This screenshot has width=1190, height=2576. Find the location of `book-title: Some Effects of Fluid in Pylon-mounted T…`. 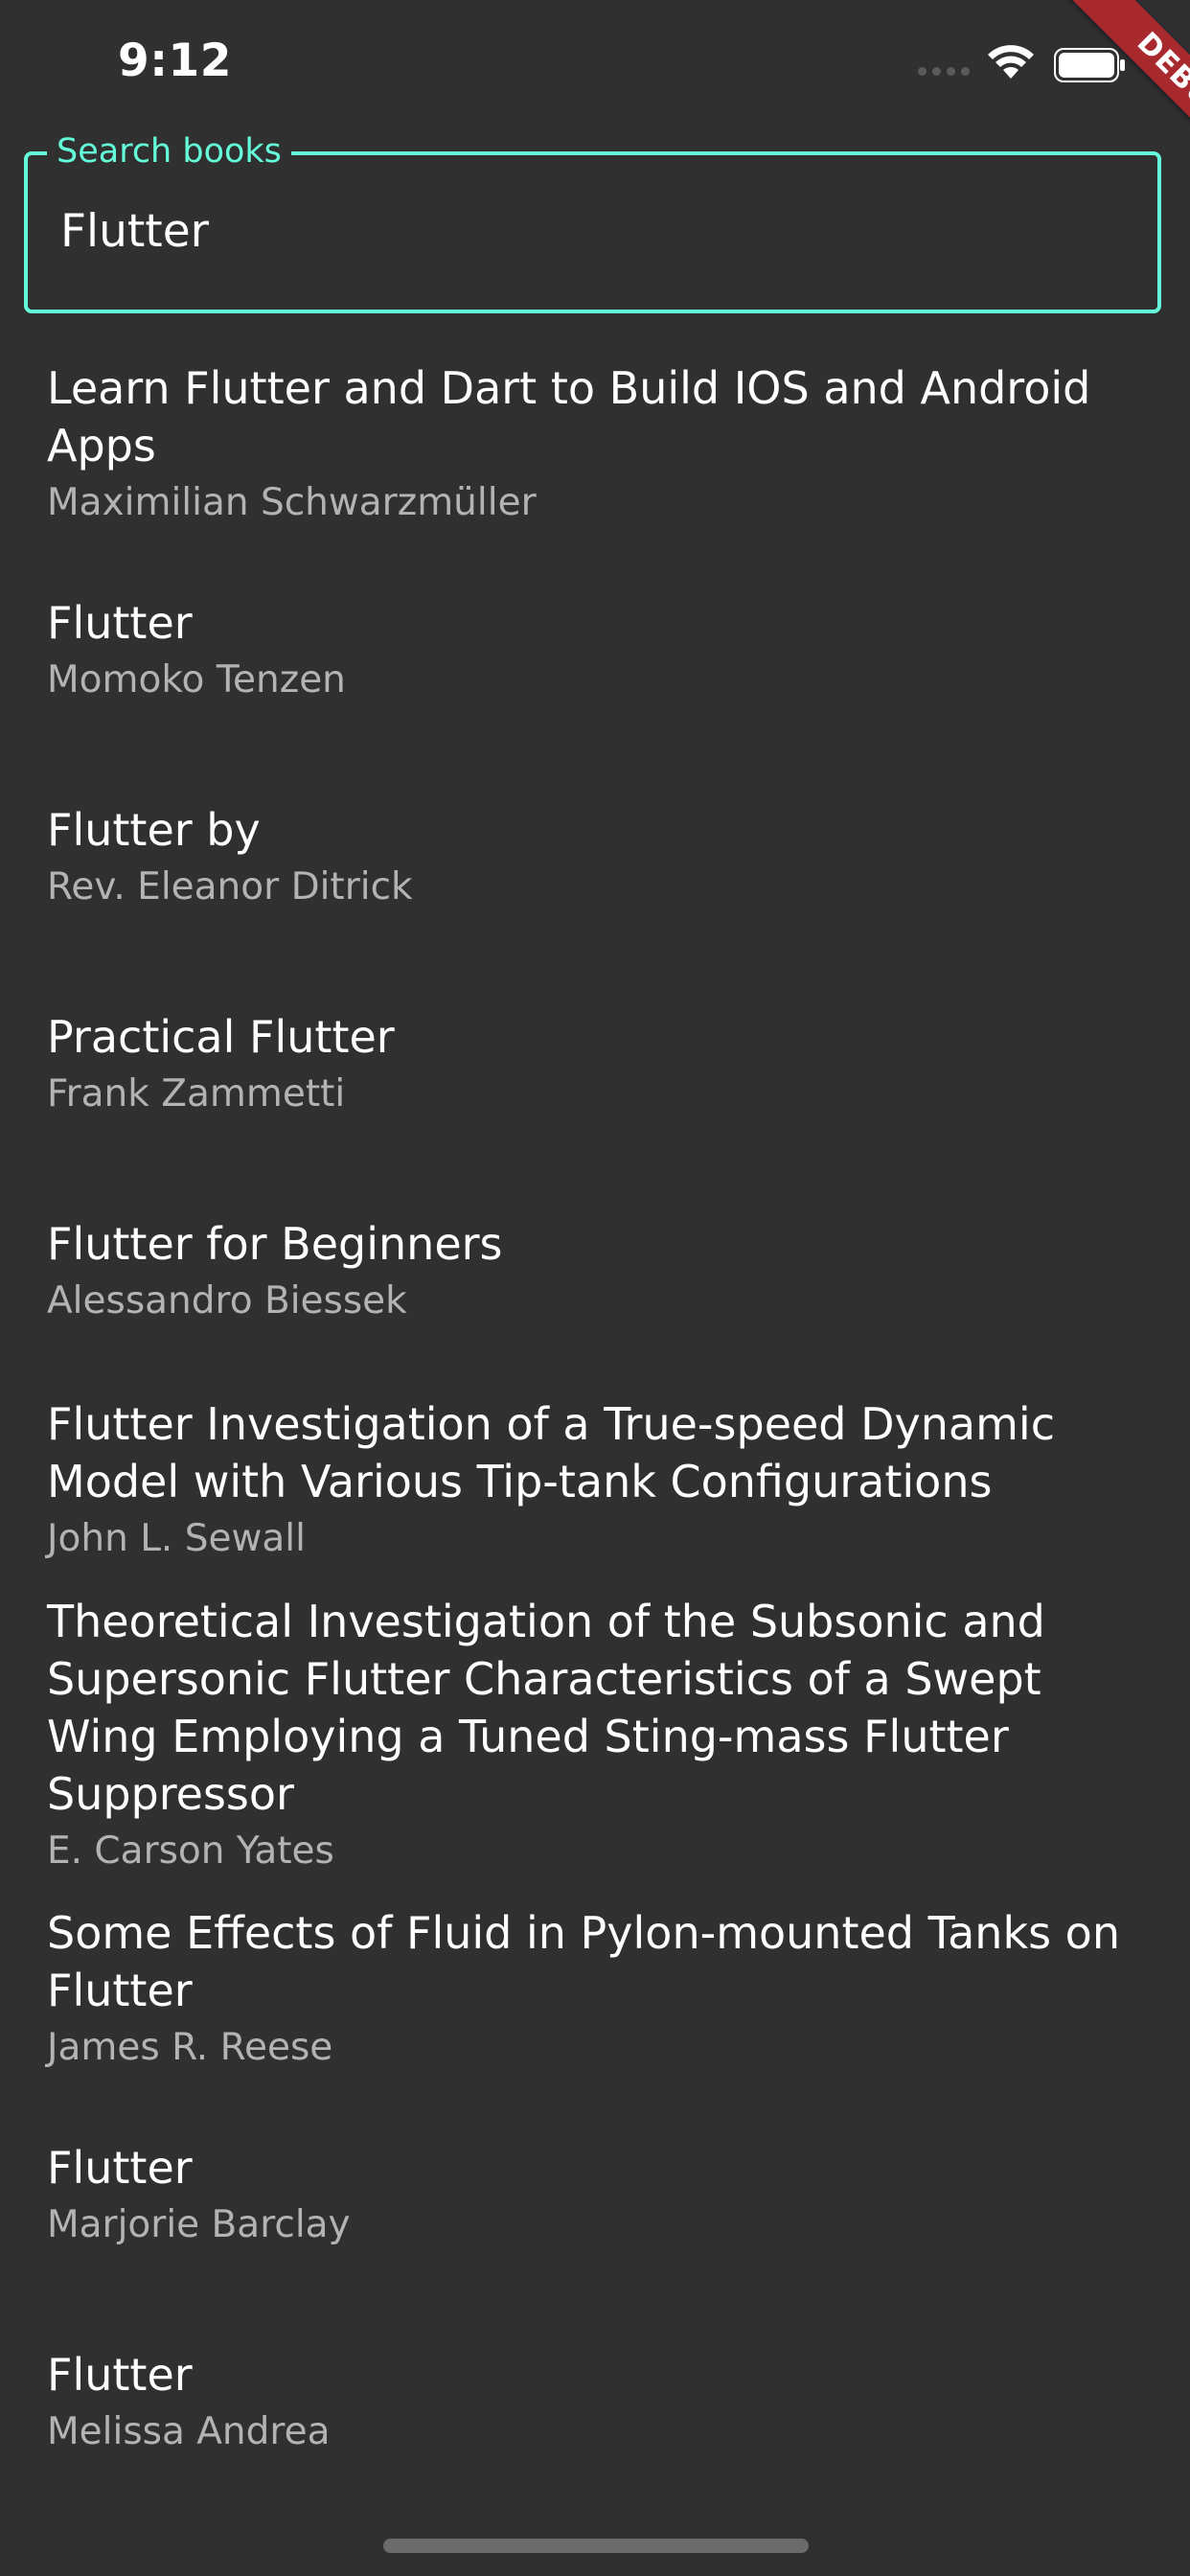

book-title: Some Effects of Fluid in Pylon-mounted T… is located at coordinates (584, 1961).